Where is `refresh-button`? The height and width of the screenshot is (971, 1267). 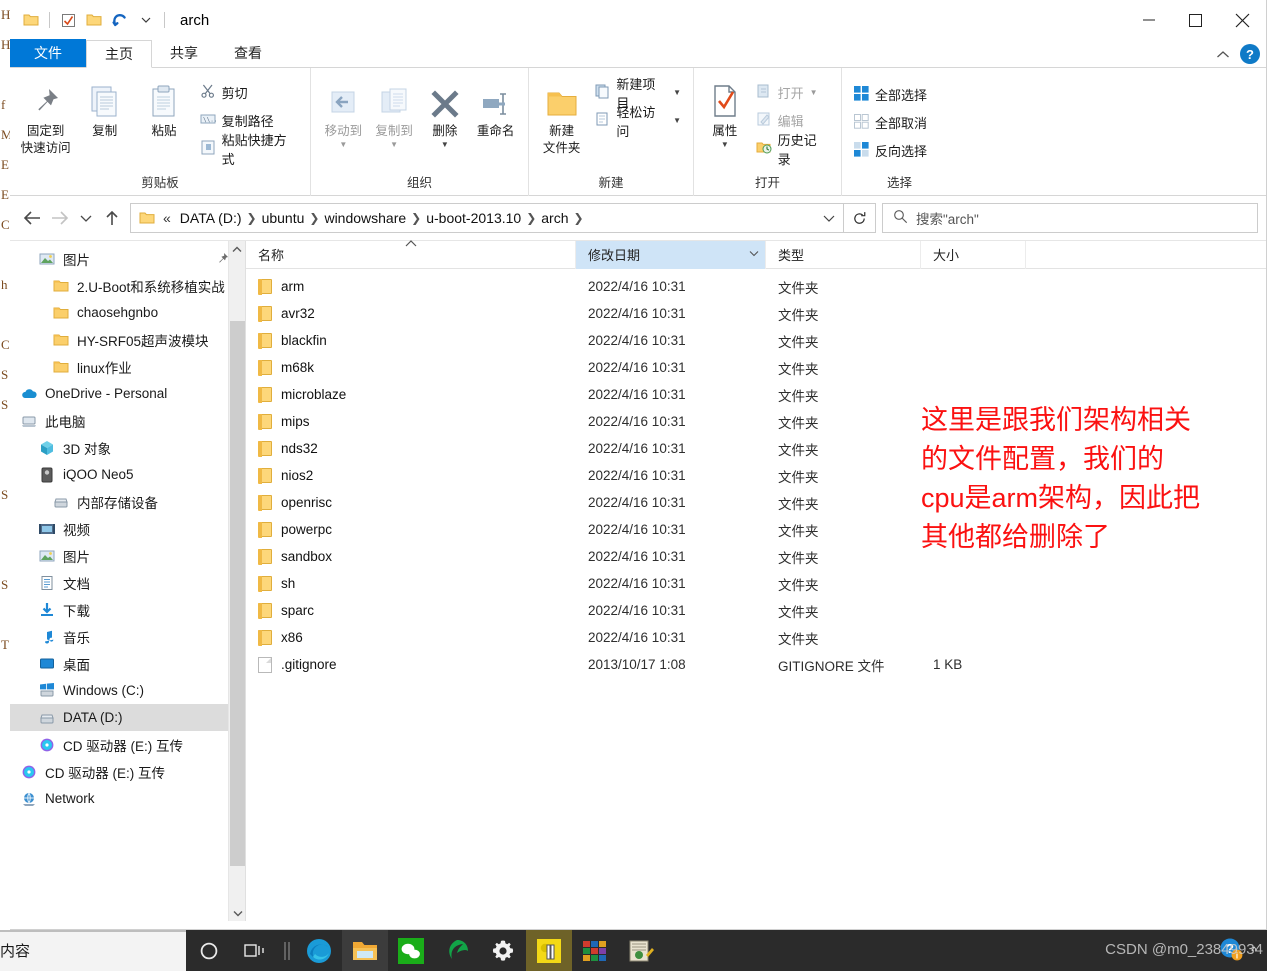 refresh-button is located at coordinates (860, 218).